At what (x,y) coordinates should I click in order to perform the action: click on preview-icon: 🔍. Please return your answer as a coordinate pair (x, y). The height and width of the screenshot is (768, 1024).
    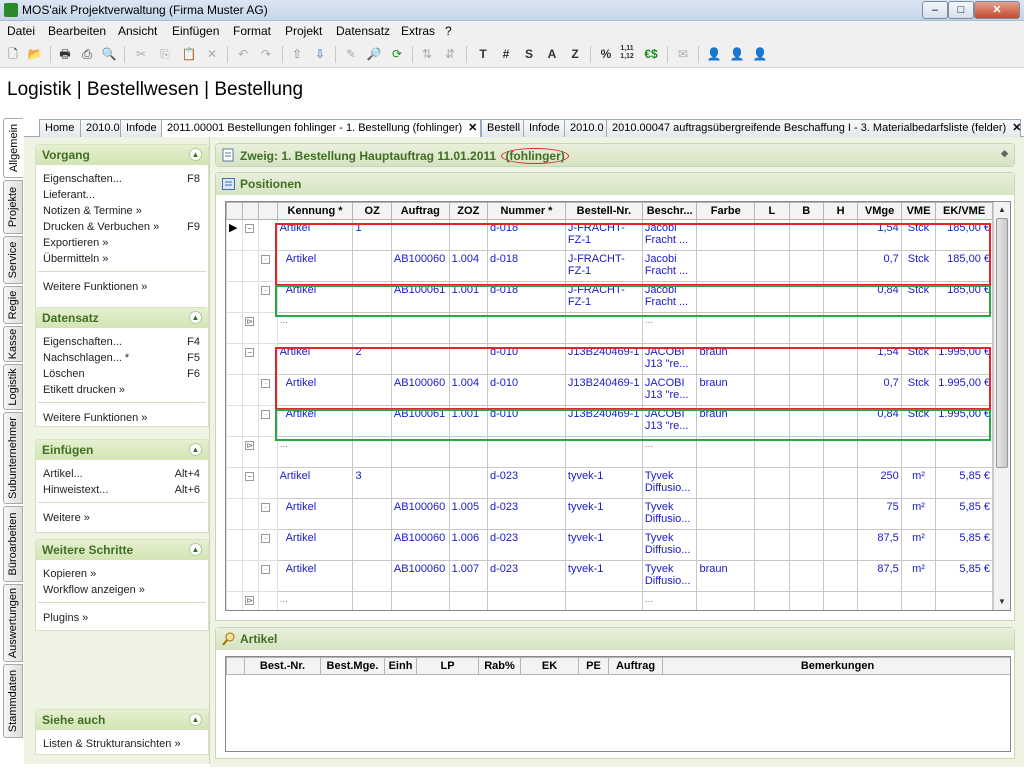
    Looking at the image, I should click on (109, 54).